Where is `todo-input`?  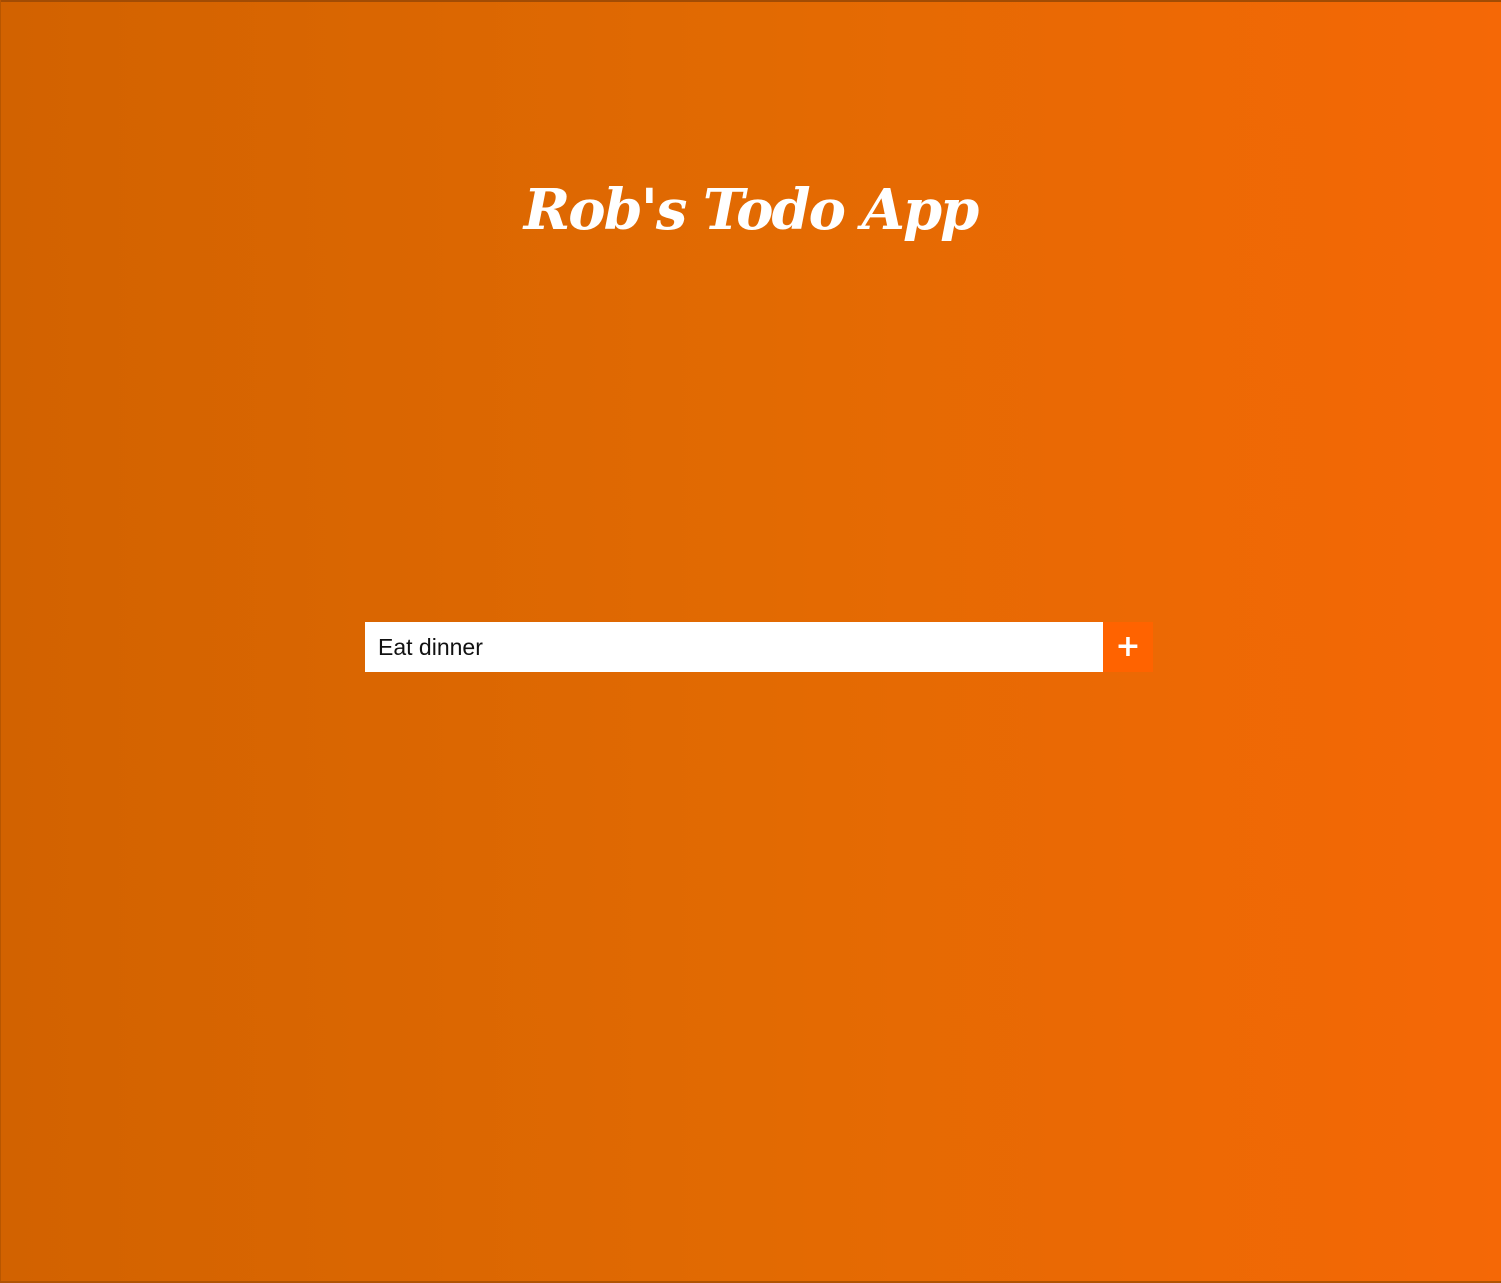
todo-input is located at coordinates (734, 647).